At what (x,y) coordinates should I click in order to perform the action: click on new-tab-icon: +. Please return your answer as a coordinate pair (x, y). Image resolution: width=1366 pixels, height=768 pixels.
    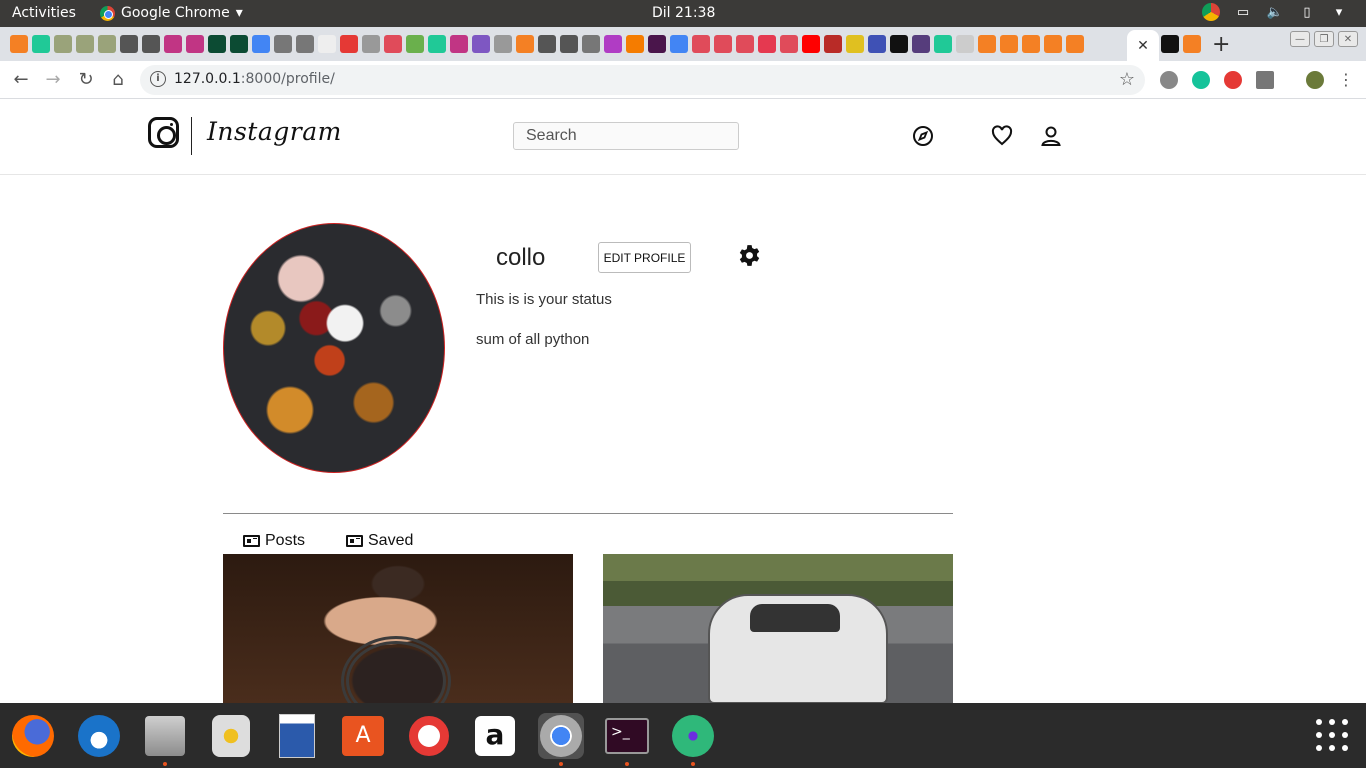
    Looking at the image, I should click on (1221, 44).